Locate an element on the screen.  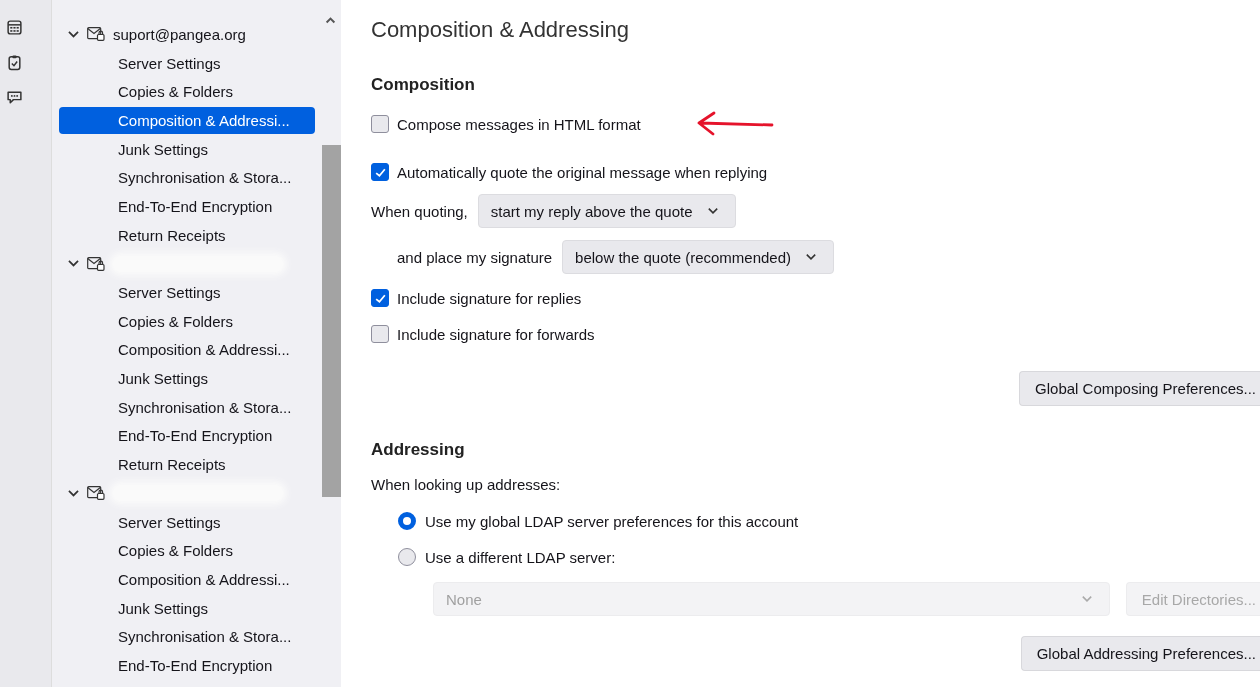
page-title: Composition & Addressing is located at coordinates (501, 30).